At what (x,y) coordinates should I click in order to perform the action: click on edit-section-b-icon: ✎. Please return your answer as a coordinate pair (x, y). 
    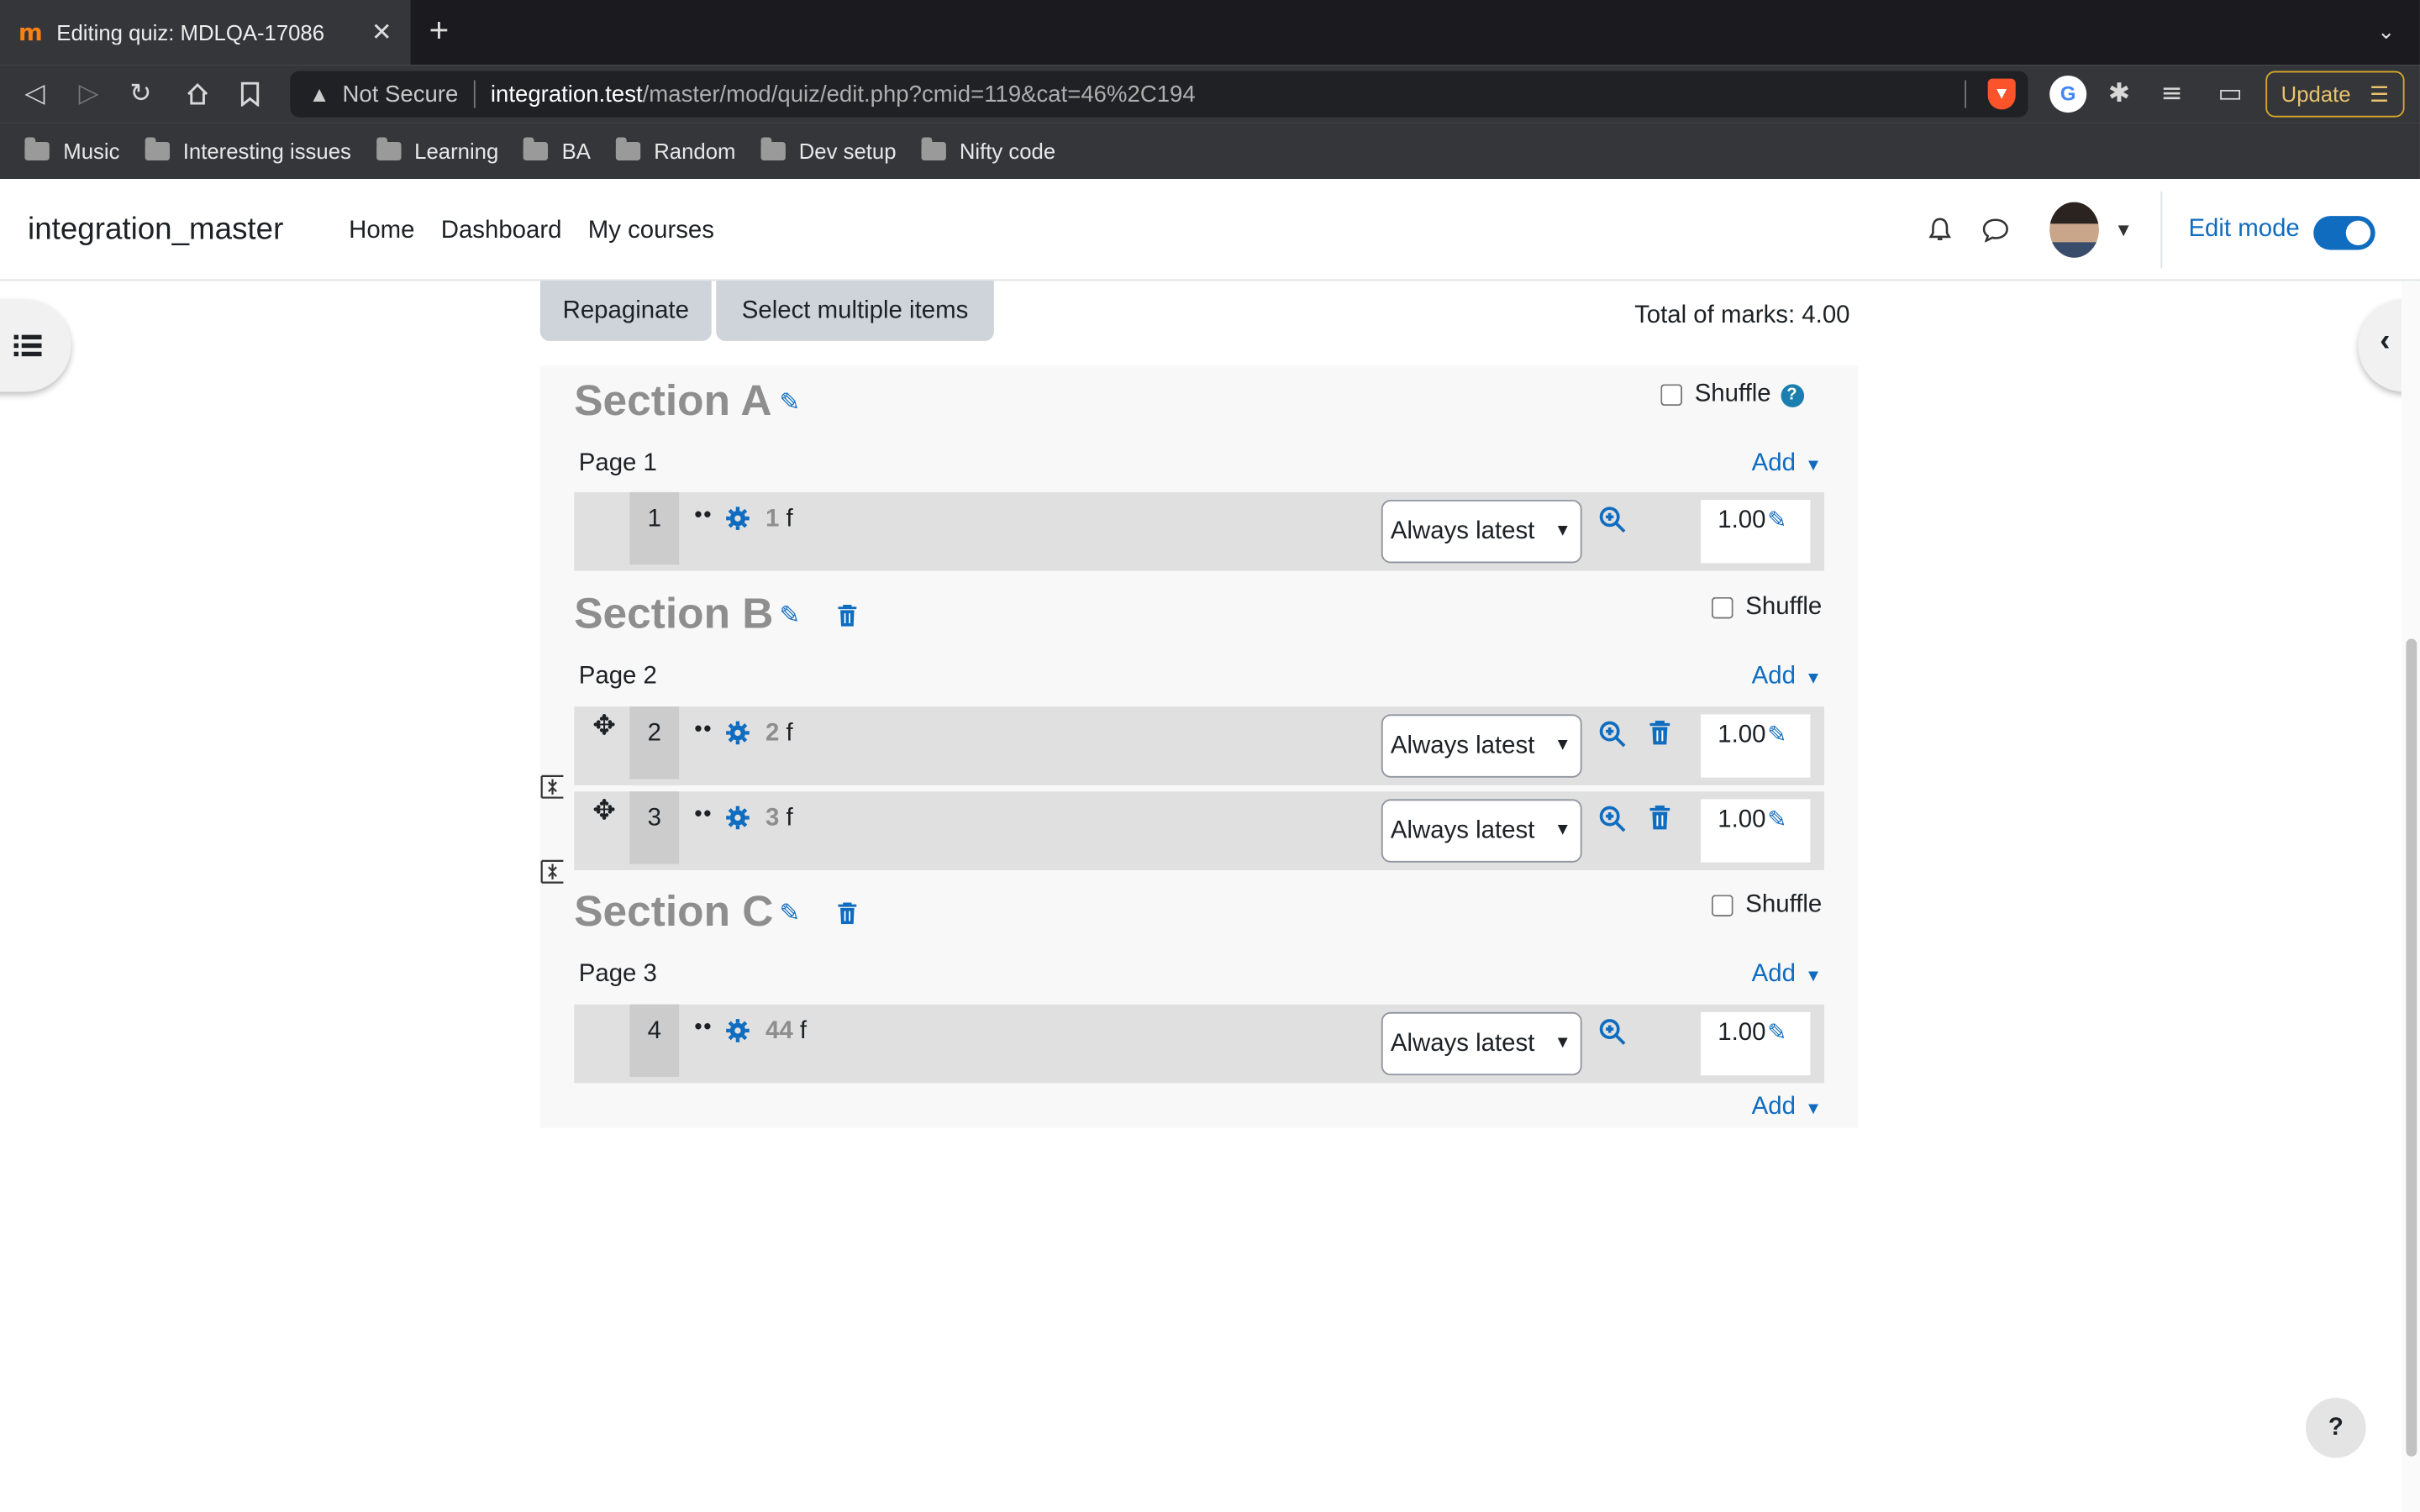
    Looking at the image, I should click on (790, 615).